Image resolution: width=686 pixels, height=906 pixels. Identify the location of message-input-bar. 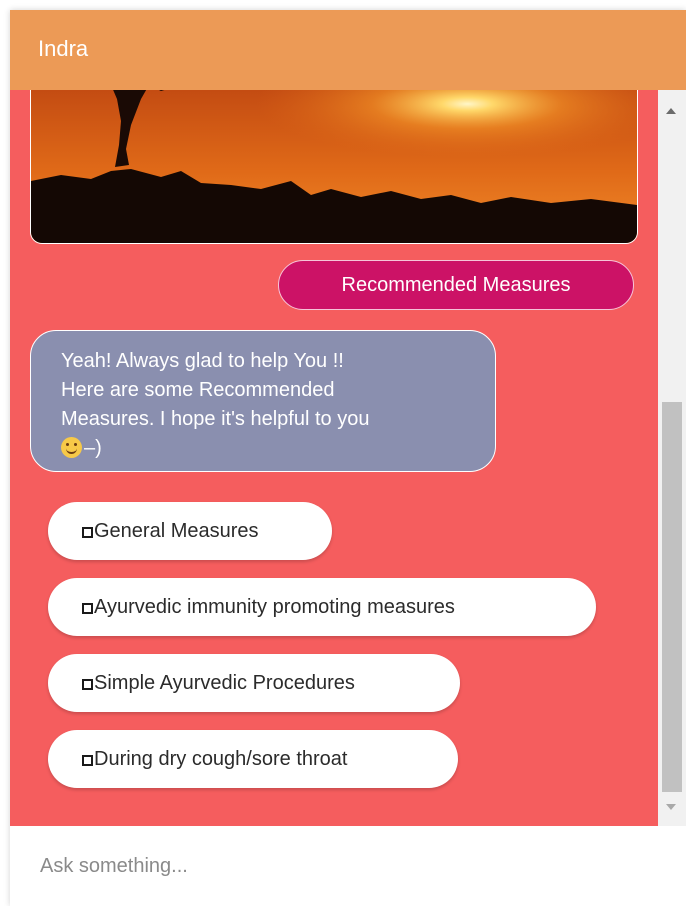
(348, 866).